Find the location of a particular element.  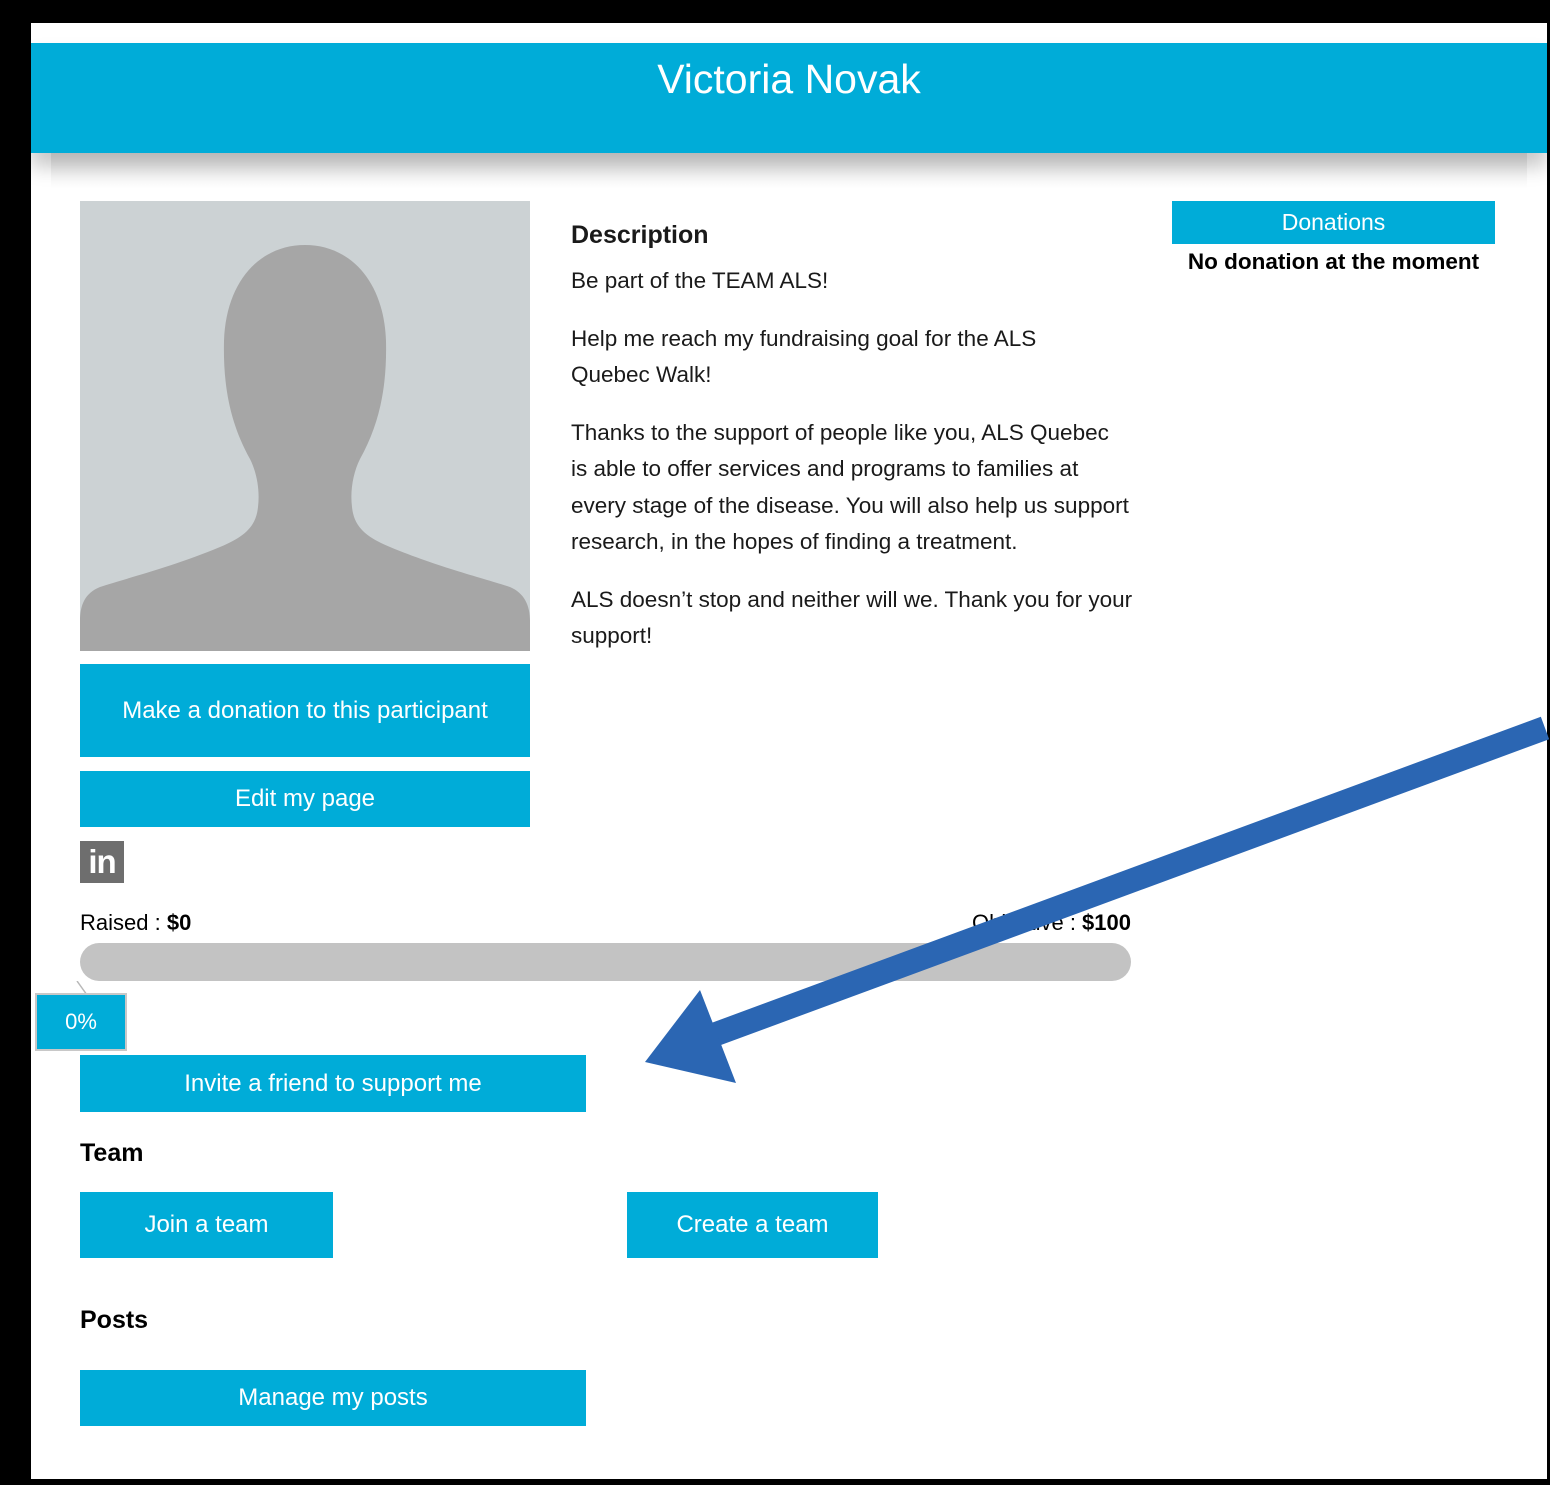

create-team-button: Create a team is located at coordinates (752, 1225).